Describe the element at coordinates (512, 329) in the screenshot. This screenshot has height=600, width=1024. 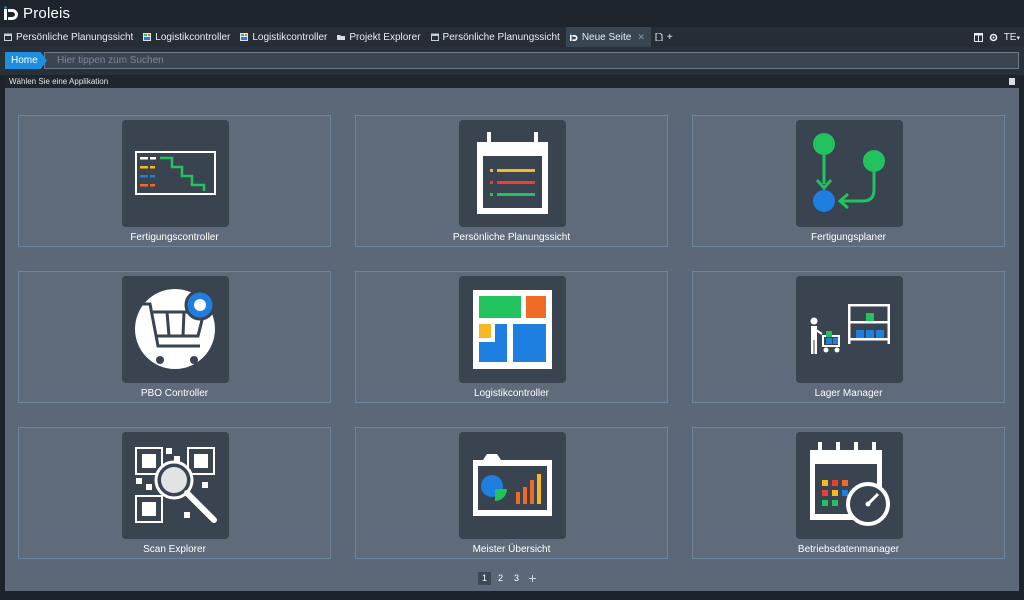
I see `logistics-blocks-icon` at that location.